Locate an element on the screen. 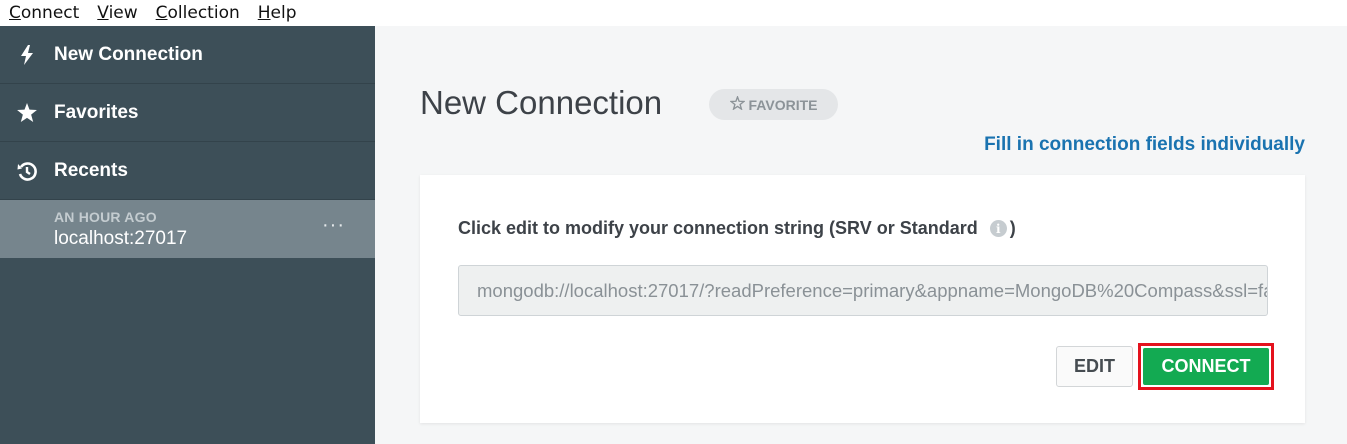 This screenshot has height=444, width=1347. sidebar-item-favorites: Favorites is located at coordinates (187, 113).